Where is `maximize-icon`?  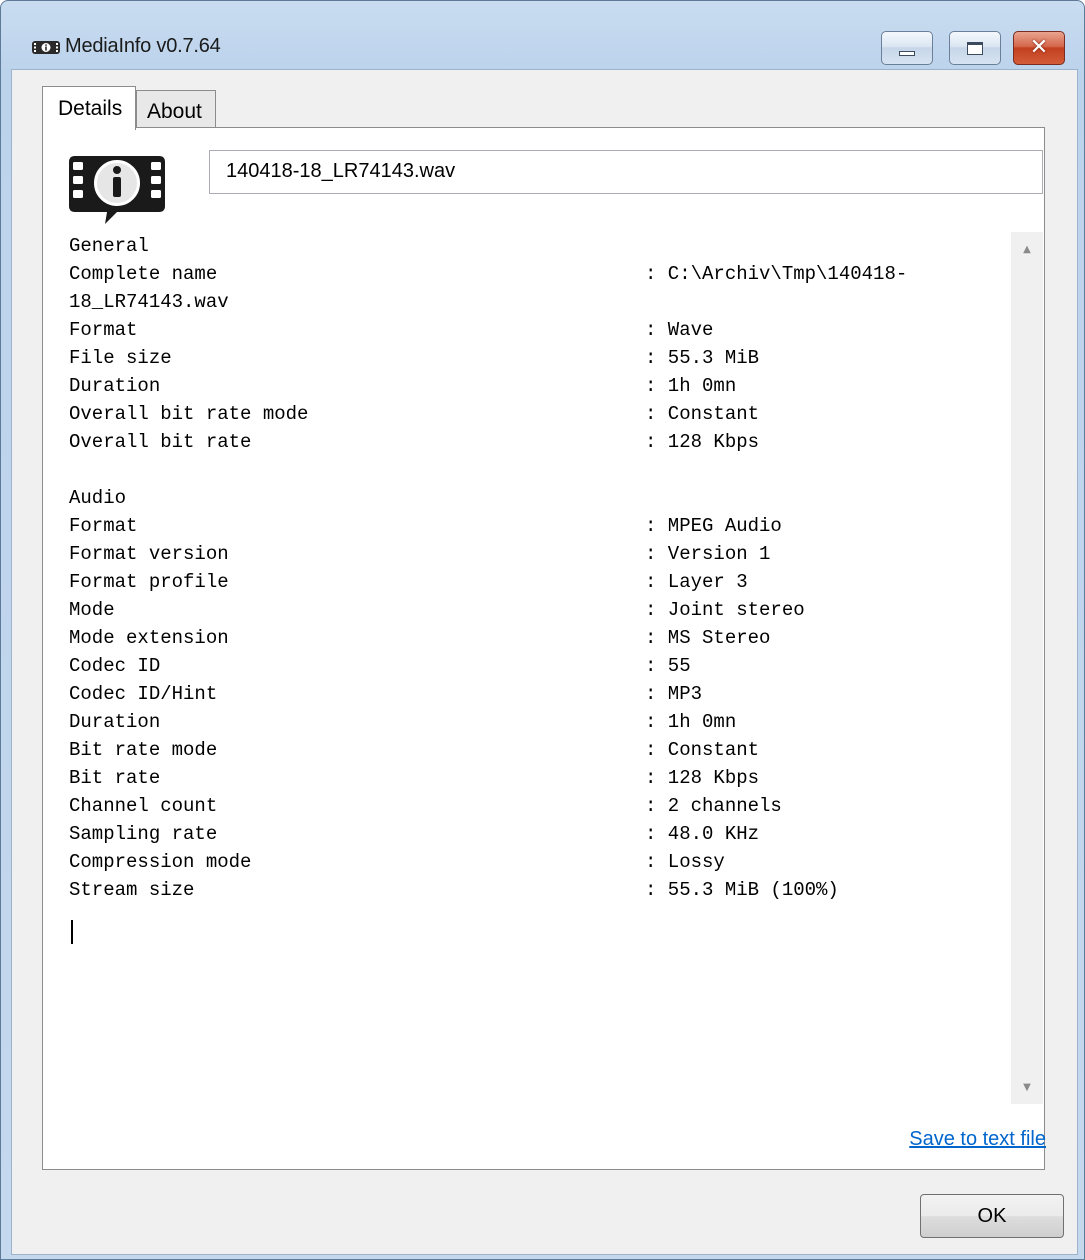
maximize-icon is located at coordinates (975, 48).